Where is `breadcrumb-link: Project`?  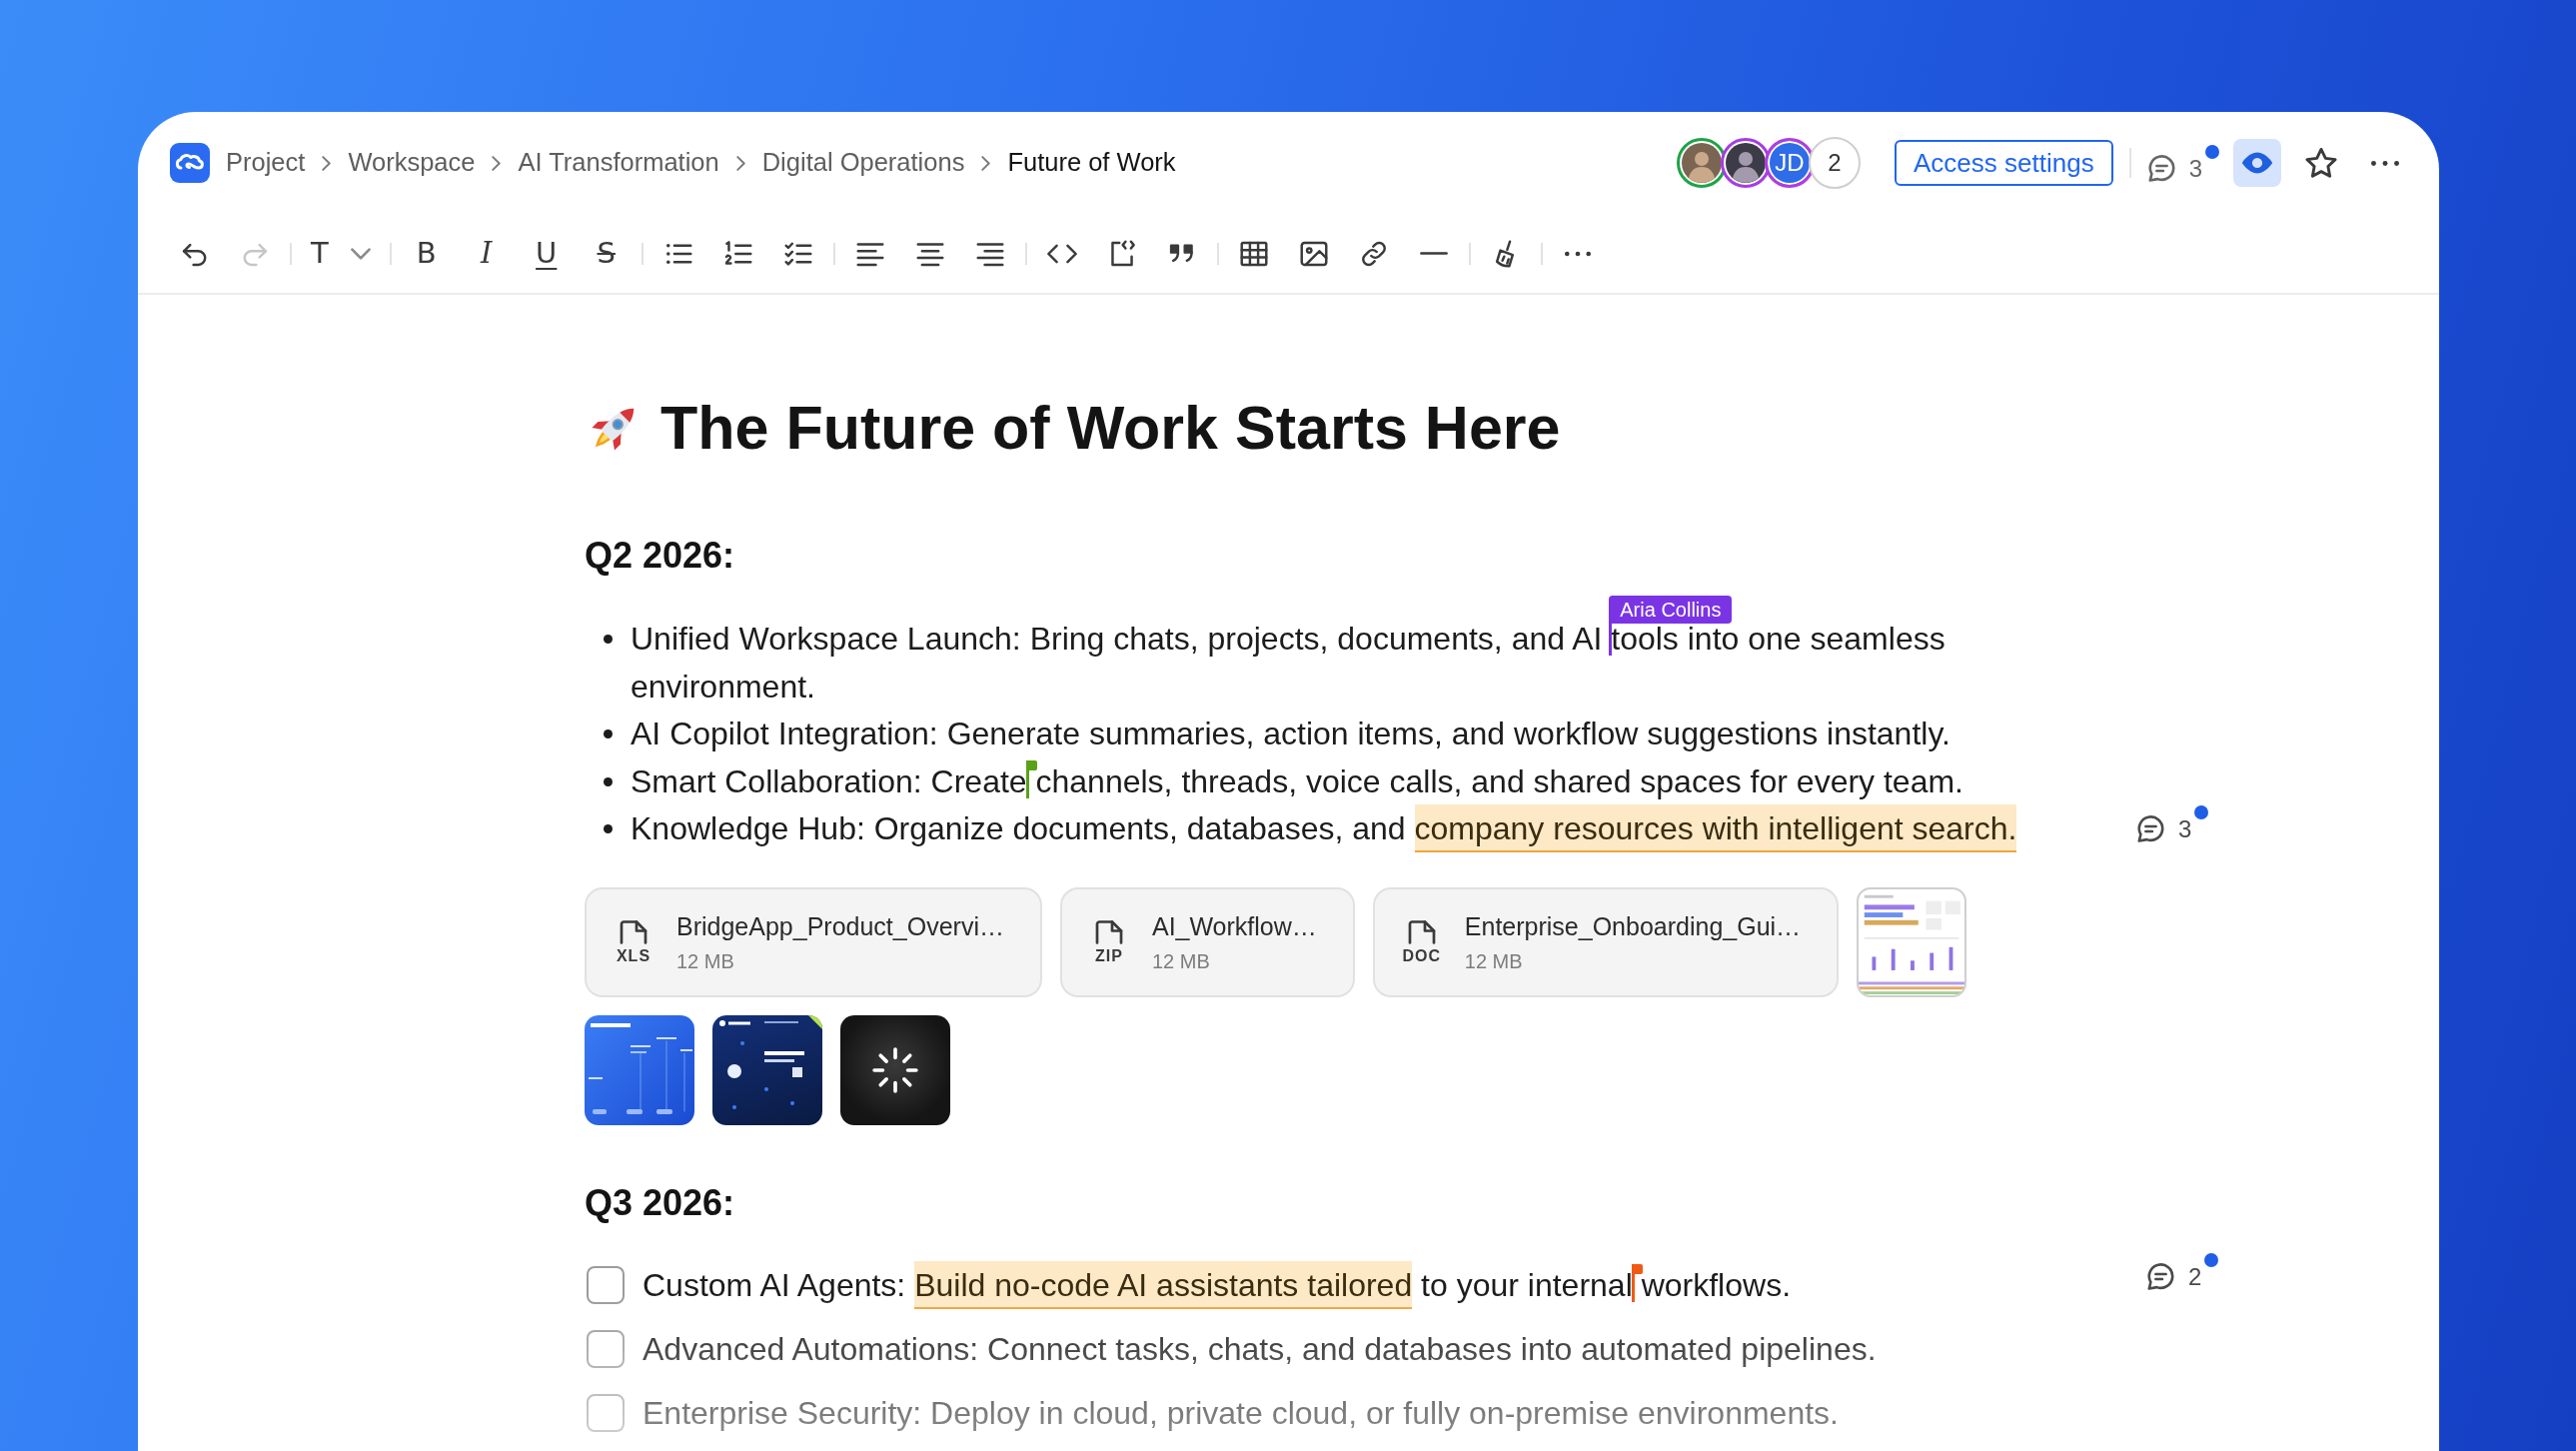
breadcrumb-link: Project is located at coordinates (266, 163).